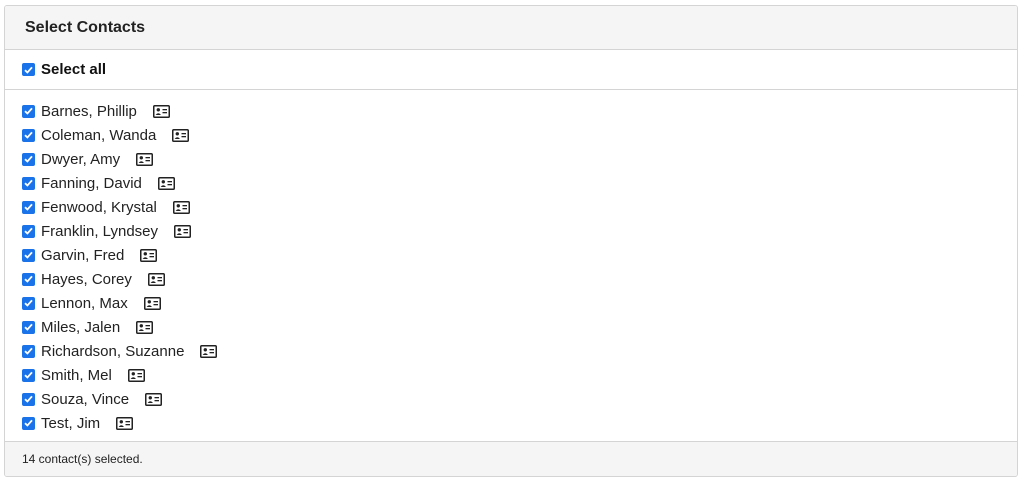  What do you see at coordinates (113, 351) in the screenshot?
I see `contact-name: Richardson, Suzanne` at bounding box center [113, 351].